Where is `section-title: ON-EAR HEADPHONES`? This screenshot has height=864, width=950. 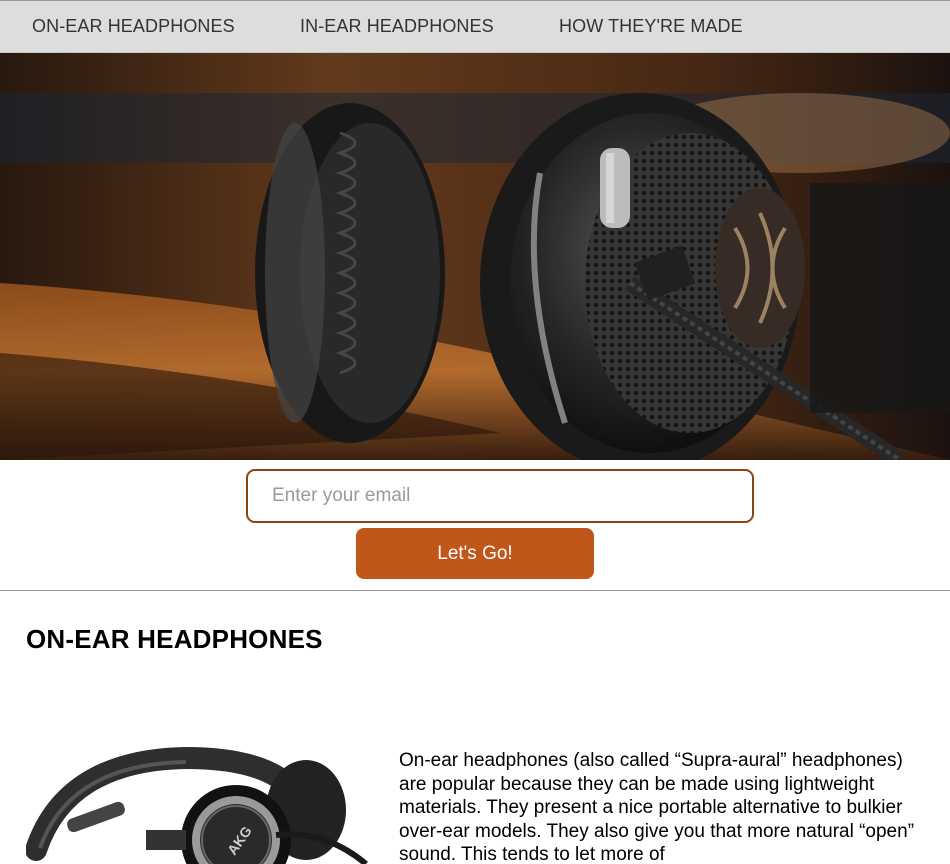
section-title: ON-EAR HEADPHONES is located at coordinates (174, 639).